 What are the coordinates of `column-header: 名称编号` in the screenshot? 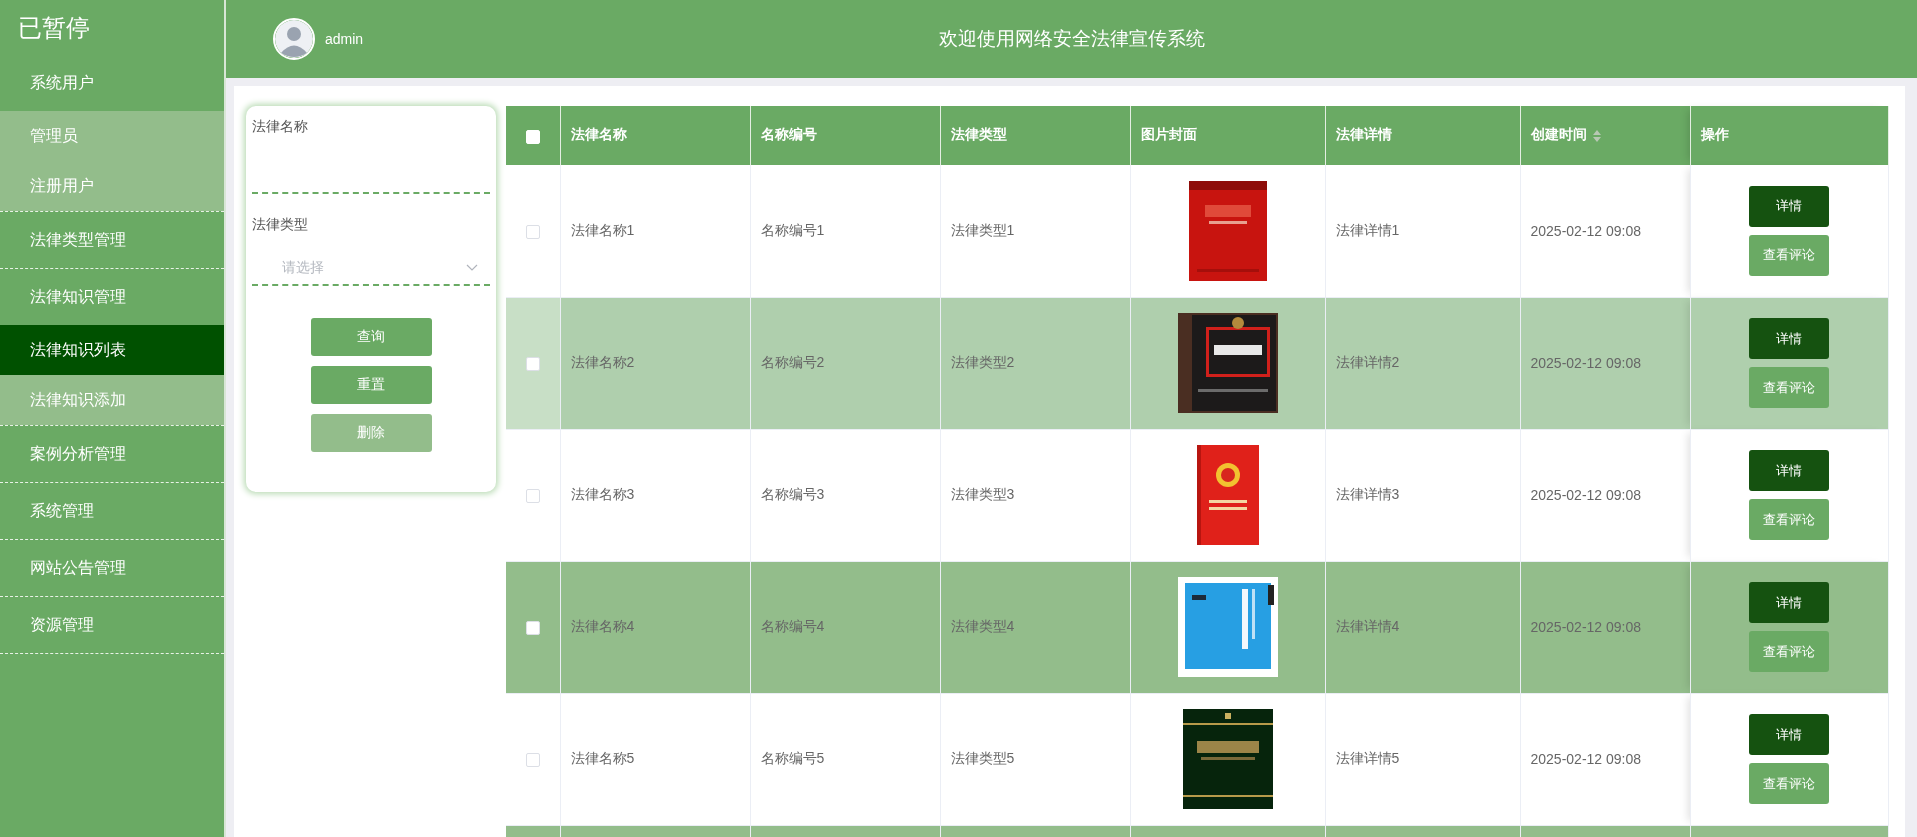 It's located at (845, 135).